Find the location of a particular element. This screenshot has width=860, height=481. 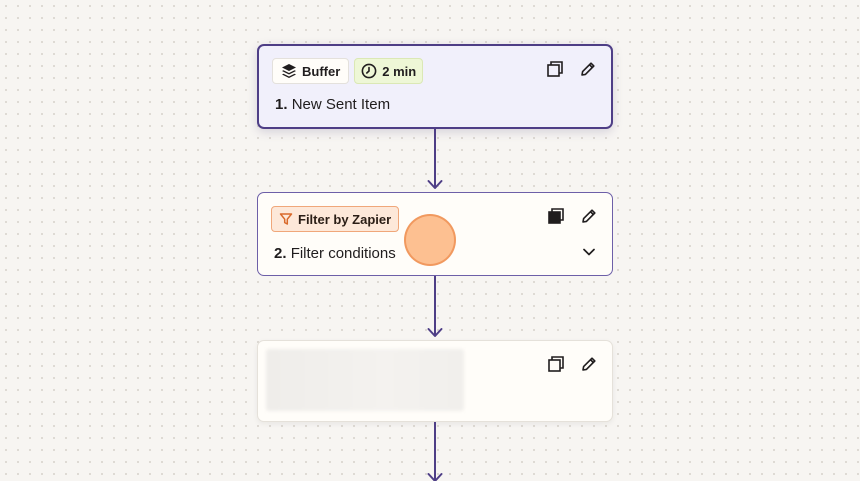

clock-icon is located at coordinates (369, 71).